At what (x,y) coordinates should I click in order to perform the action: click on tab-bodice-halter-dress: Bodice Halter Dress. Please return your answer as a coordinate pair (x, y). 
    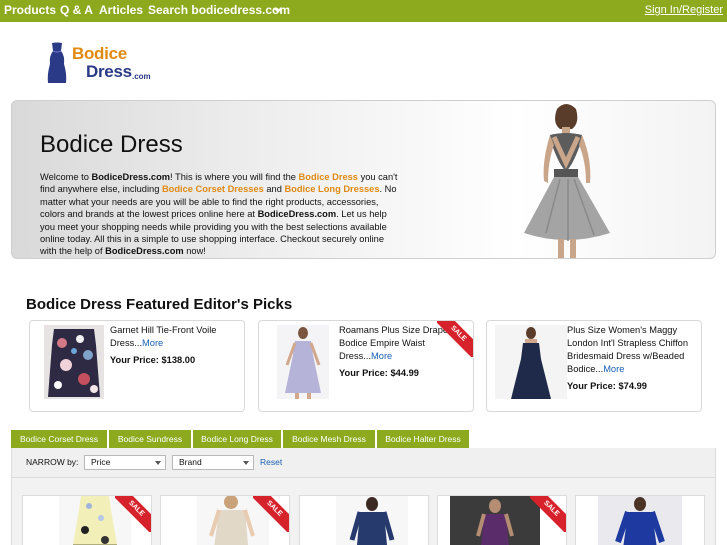
    Looking at the image, I should click on (423, 439).